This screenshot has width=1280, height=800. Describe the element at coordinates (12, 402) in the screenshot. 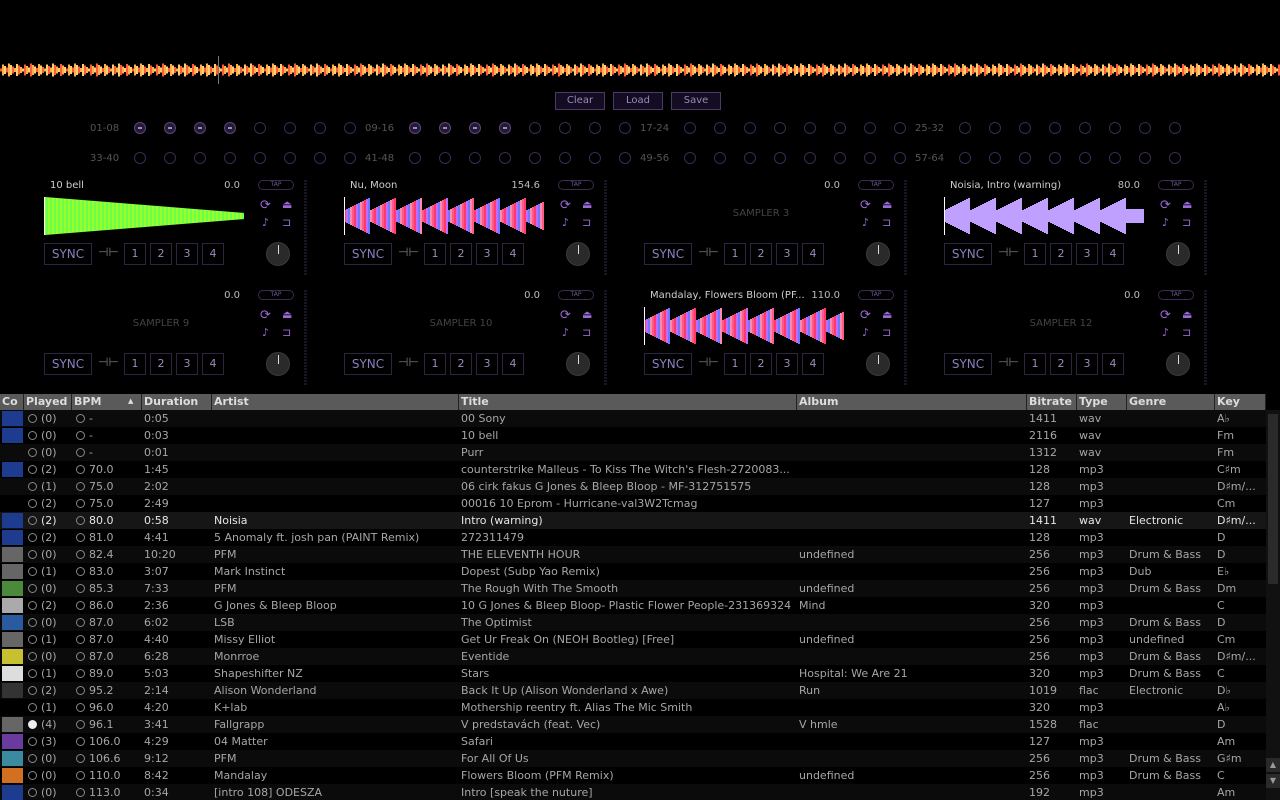

I see `column-header-cover: Co` at that location.